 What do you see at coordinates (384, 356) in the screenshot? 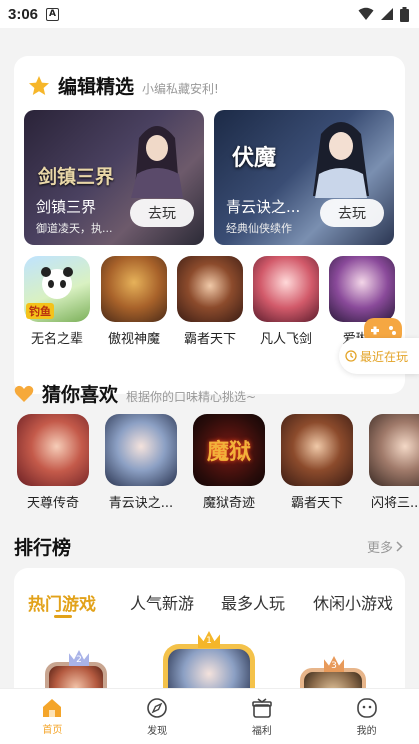
I see `recently-played-label: 最近在玩` at bounding box center [384, 356].